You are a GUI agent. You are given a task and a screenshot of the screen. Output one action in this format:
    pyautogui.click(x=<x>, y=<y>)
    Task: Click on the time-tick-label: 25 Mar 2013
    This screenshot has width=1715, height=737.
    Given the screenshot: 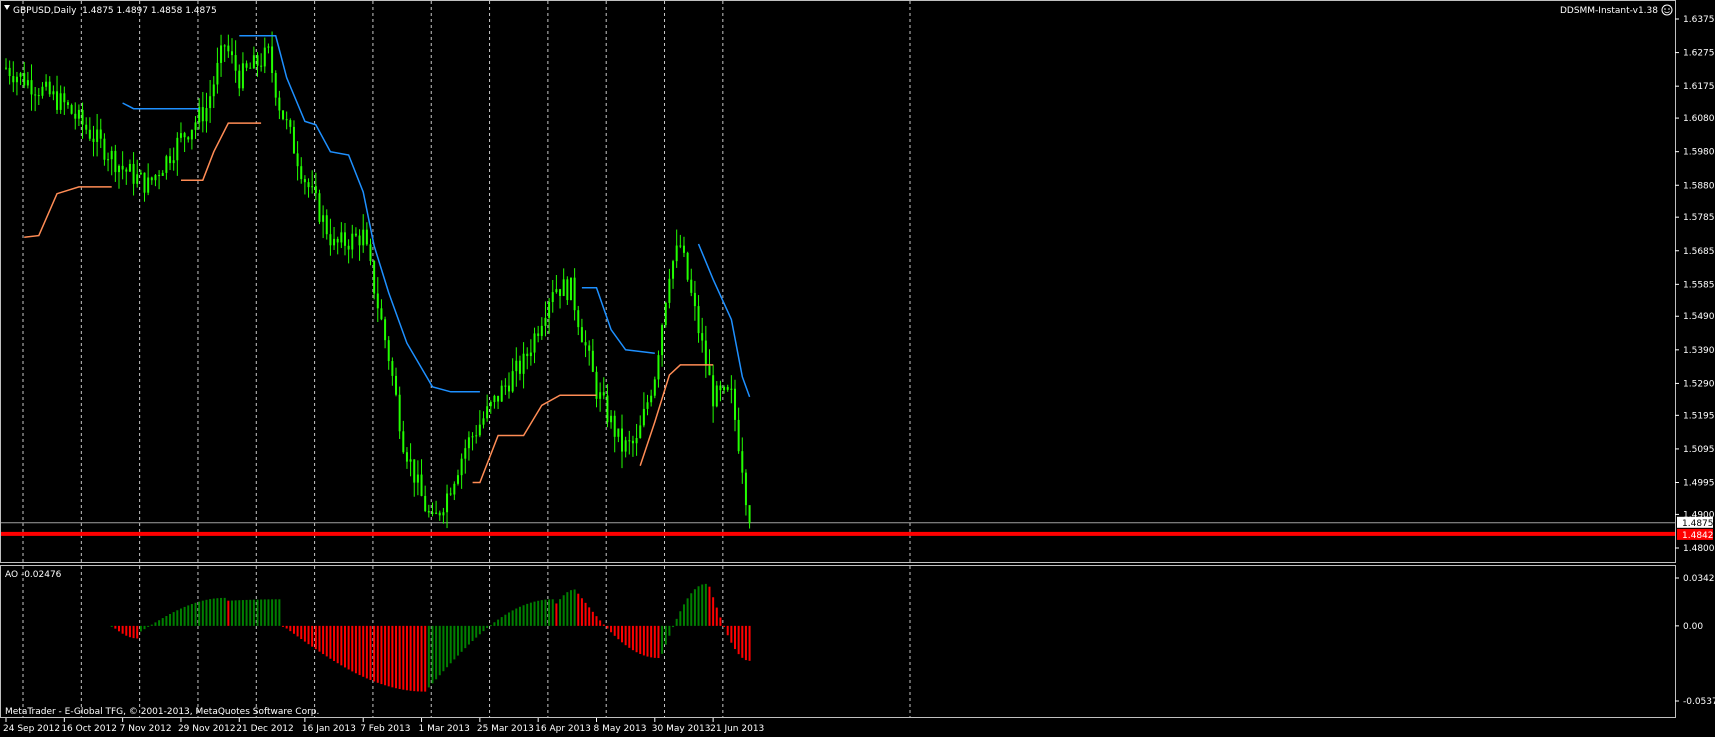 What is the action you would take?
    pyautogui.click(x=505, y=729)
    